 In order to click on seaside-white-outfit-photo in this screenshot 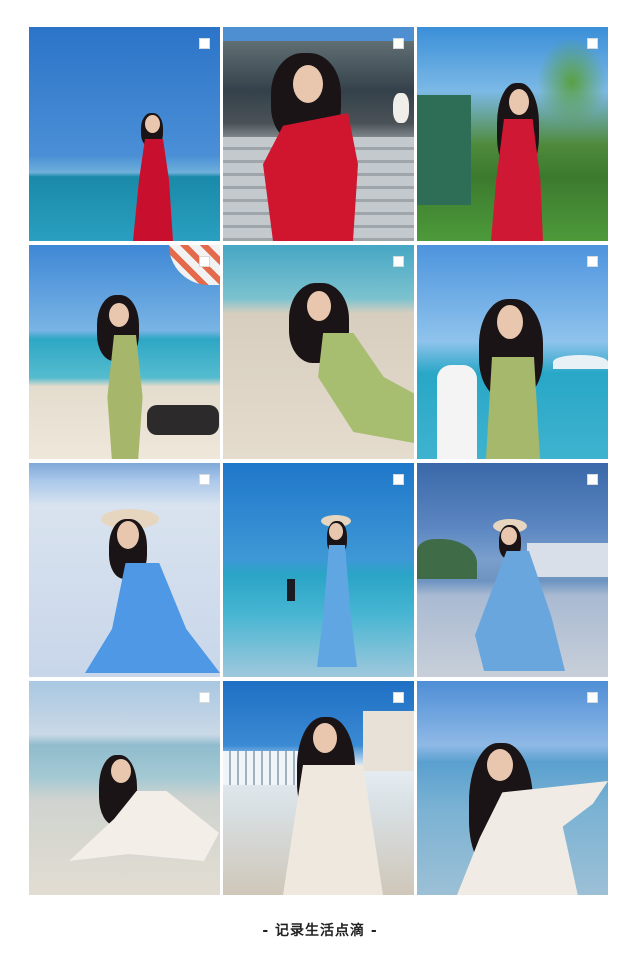, I will do `click(512, 788)`.